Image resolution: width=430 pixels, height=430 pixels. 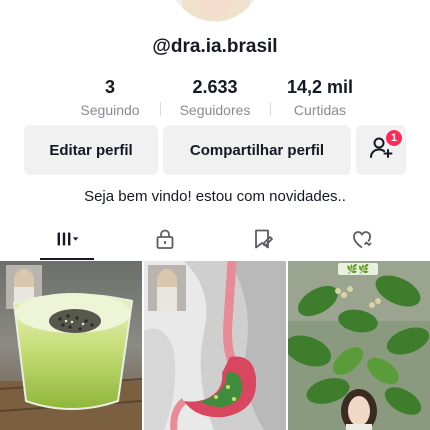 What do you see at coordinates (381, 150) in the screenshot?
I see `add-friends-button: 1` at bounding box center [381, 150].